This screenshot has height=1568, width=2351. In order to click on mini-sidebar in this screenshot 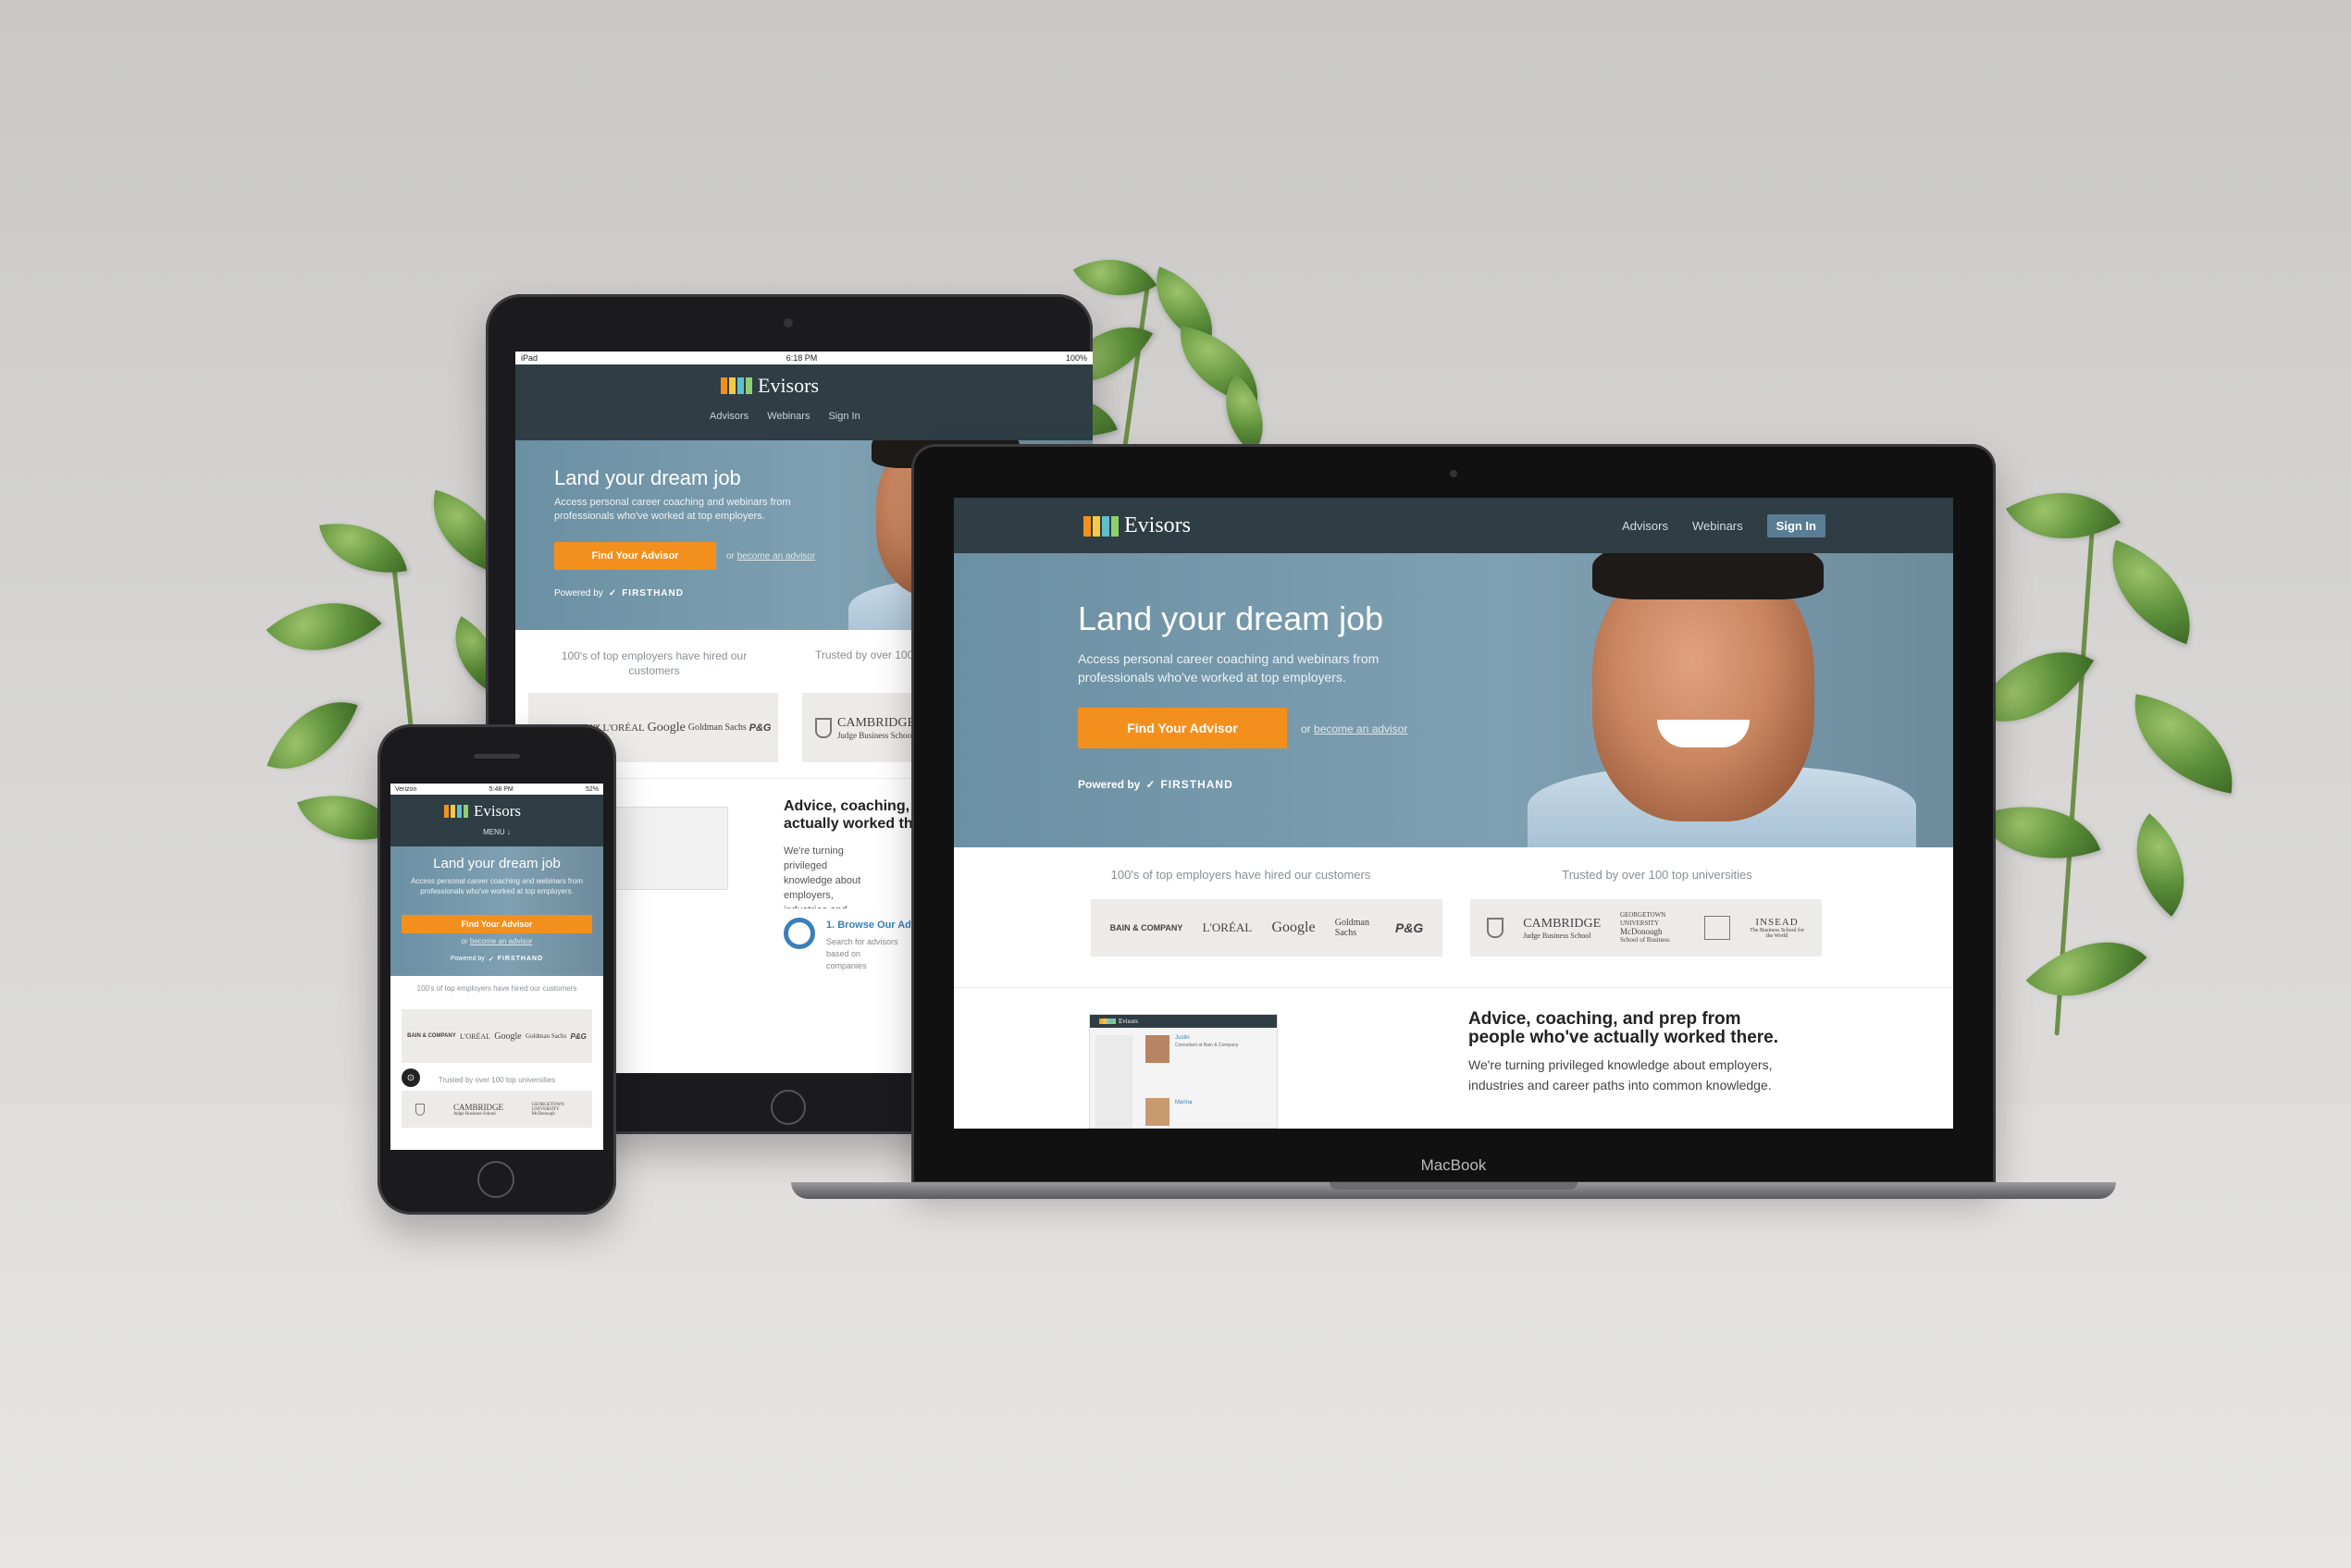, I will do `click(1113, 1081)`.